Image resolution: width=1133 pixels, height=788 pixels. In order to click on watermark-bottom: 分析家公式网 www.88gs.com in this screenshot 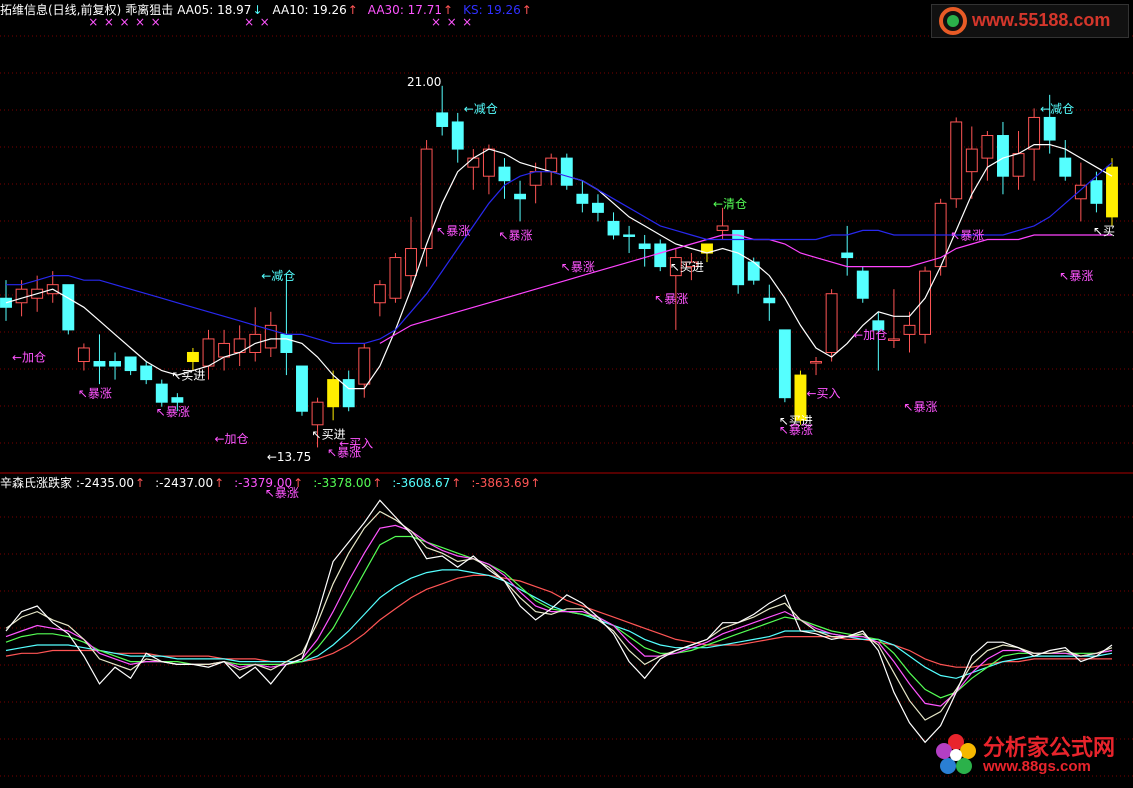, I will do `click(1029, 754)`.